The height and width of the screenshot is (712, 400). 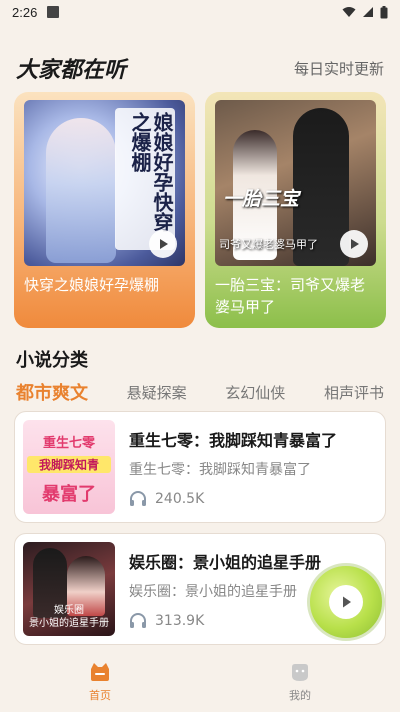 What do you see at coordinates (69, 464) in the screenshot?
I see `cover-line: 我脚踩知青` at bounding box center [69, 464].